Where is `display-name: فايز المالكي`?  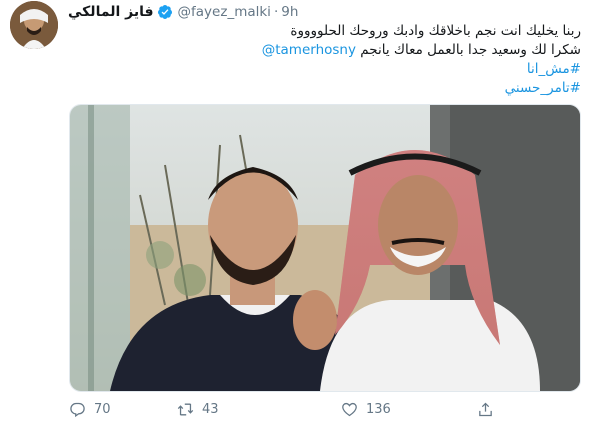
display-name: فايز المالكي is located at coordinates (111, 12).